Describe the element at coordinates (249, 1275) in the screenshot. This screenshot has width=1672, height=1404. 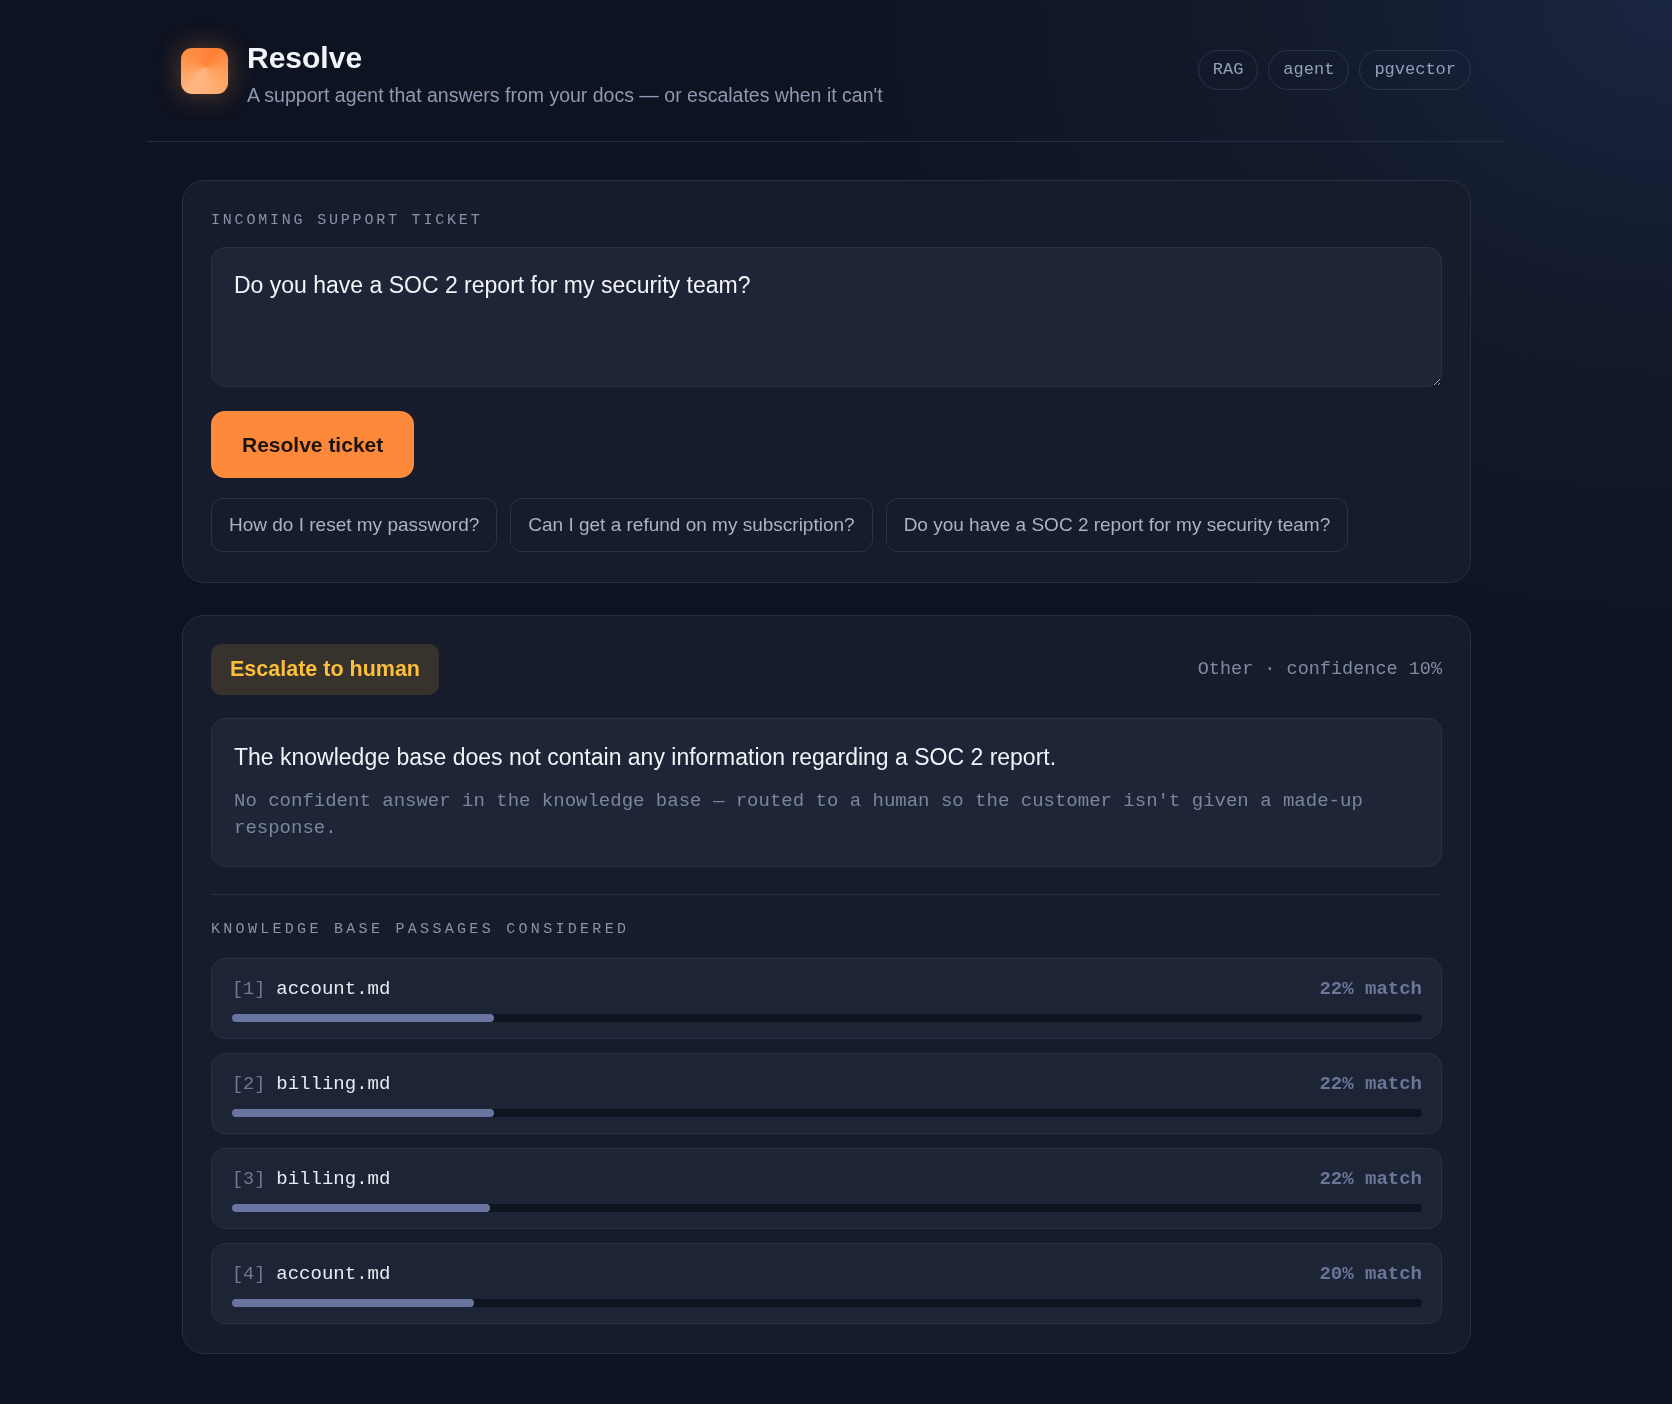
I see `passage-index: [4]` at that location.